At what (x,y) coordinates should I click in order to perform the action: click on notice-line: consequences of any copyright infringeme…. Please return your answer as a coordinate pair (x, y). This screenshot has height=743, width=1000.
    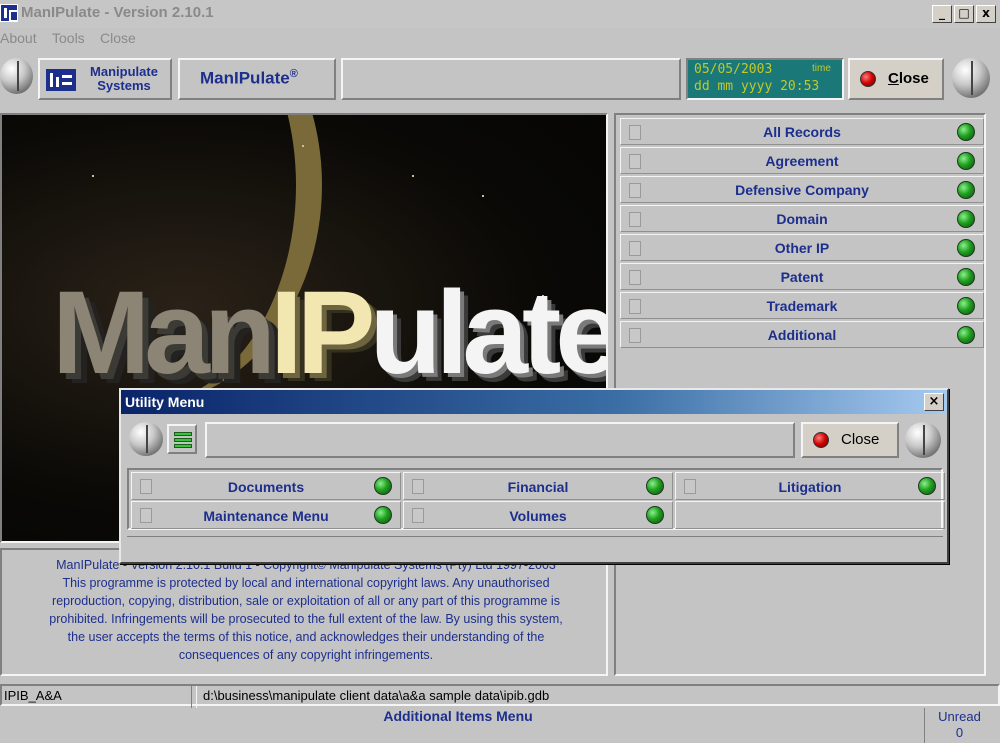
    Looking at the image, I should click on (306, 655).